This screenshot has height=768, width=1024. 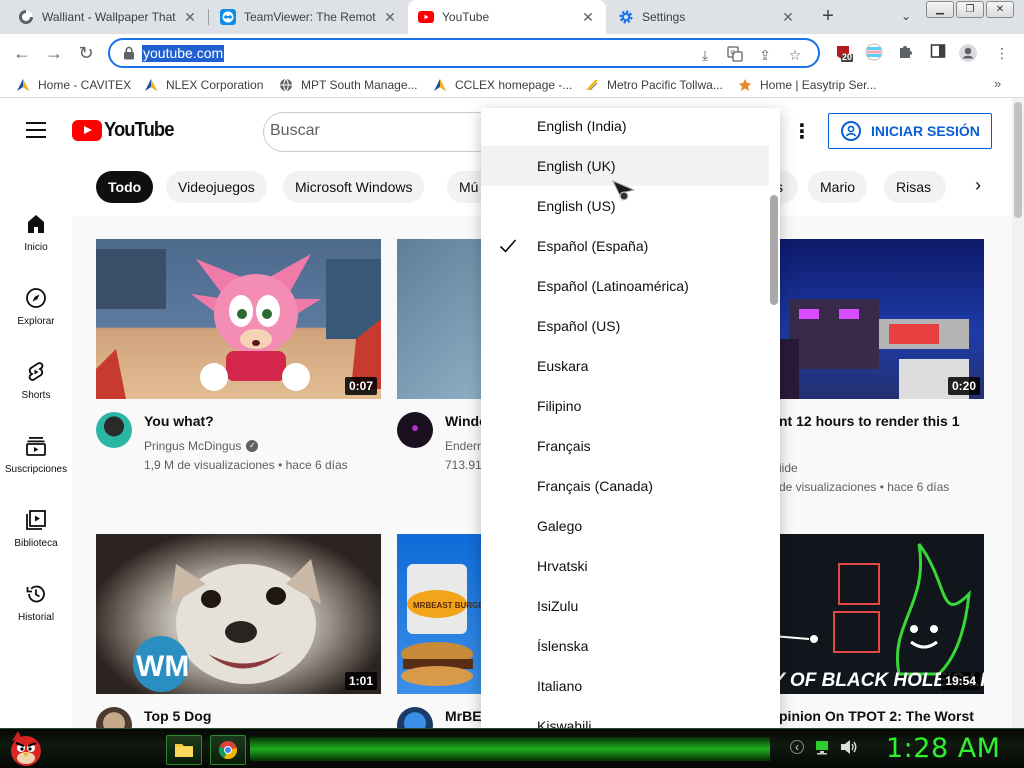 I want to click on settings-kebab-icon: ⋮, so click(x=802, y=132).